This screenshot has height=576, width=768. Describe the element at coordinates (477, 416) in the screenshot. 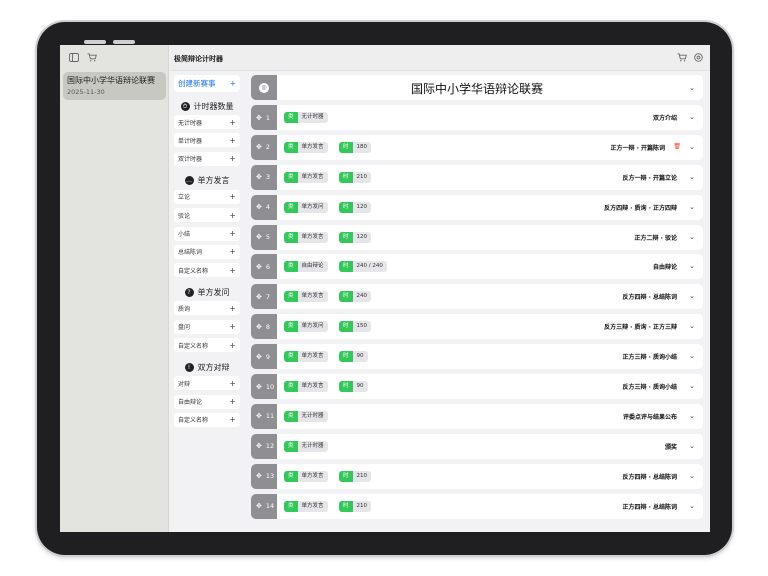

I see `segment-row: ✥ 11 类无计时器 评委点评与结果公布 ⌄` at that location.